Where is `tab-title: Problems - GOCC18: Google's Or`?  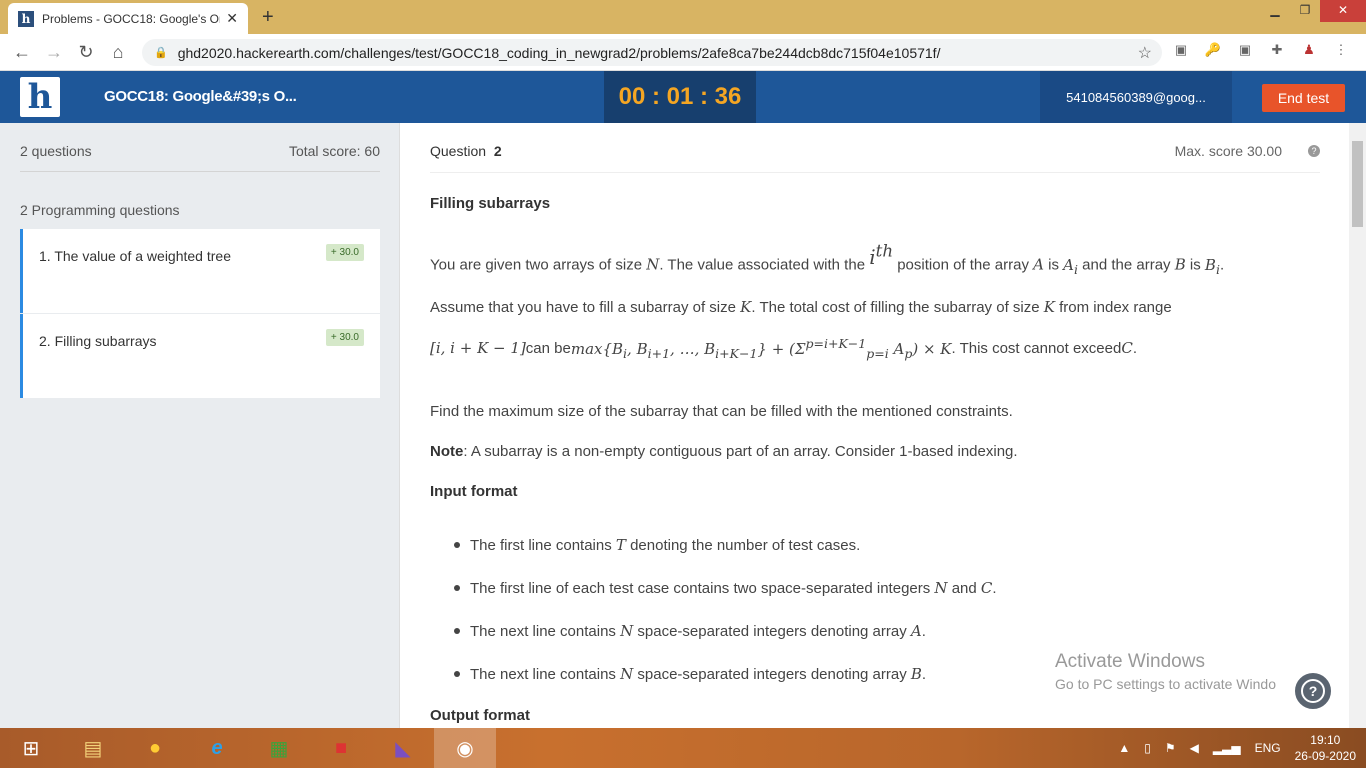 tab-title: Problems - GOCC18: Google's Or is located at coordinates (131, 18).